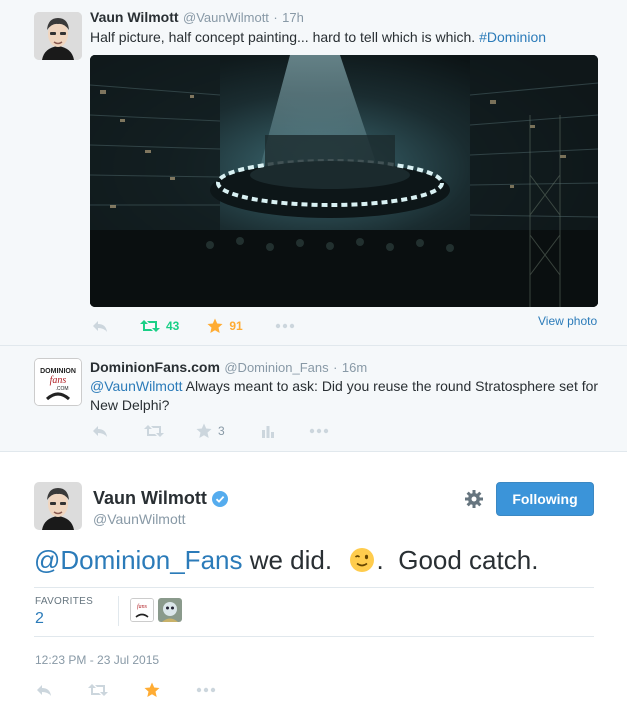 This screenshot has height=719, width=627. I want to click on favorite-button: 3, so click(210, 431).